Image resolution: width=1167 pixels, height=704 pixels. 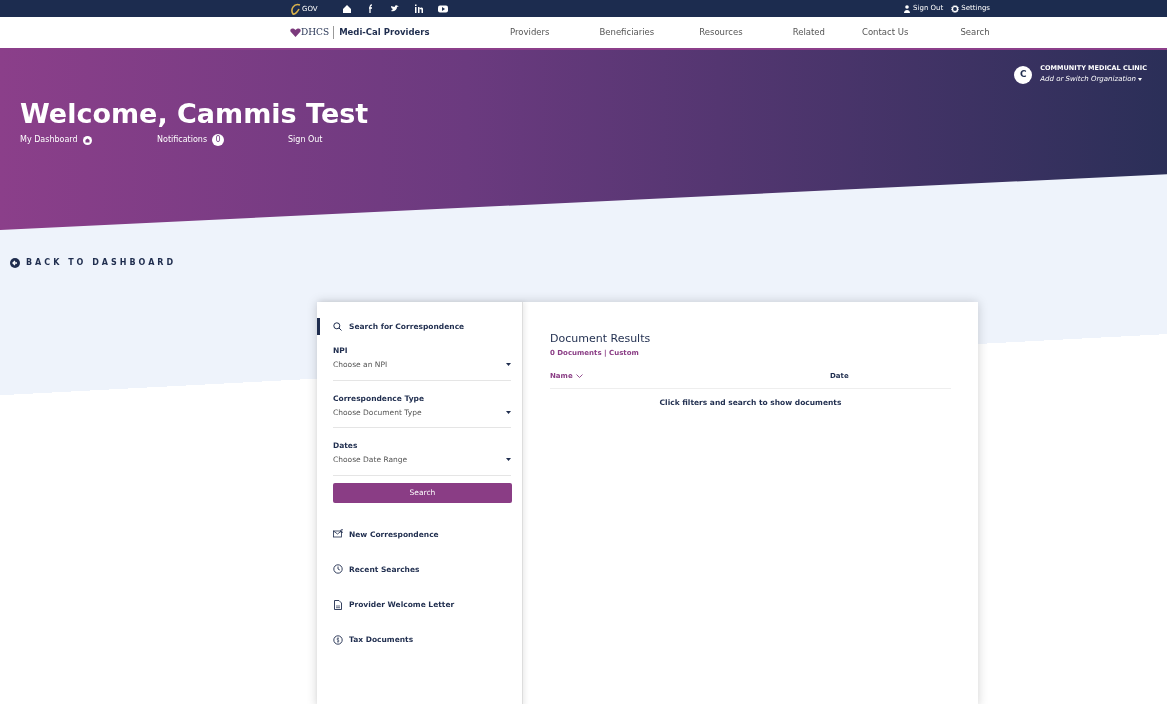 What do you see at coordinates (955, 8) in the screenshot?
I see `settings-icon` at bounding box center [955, 8].